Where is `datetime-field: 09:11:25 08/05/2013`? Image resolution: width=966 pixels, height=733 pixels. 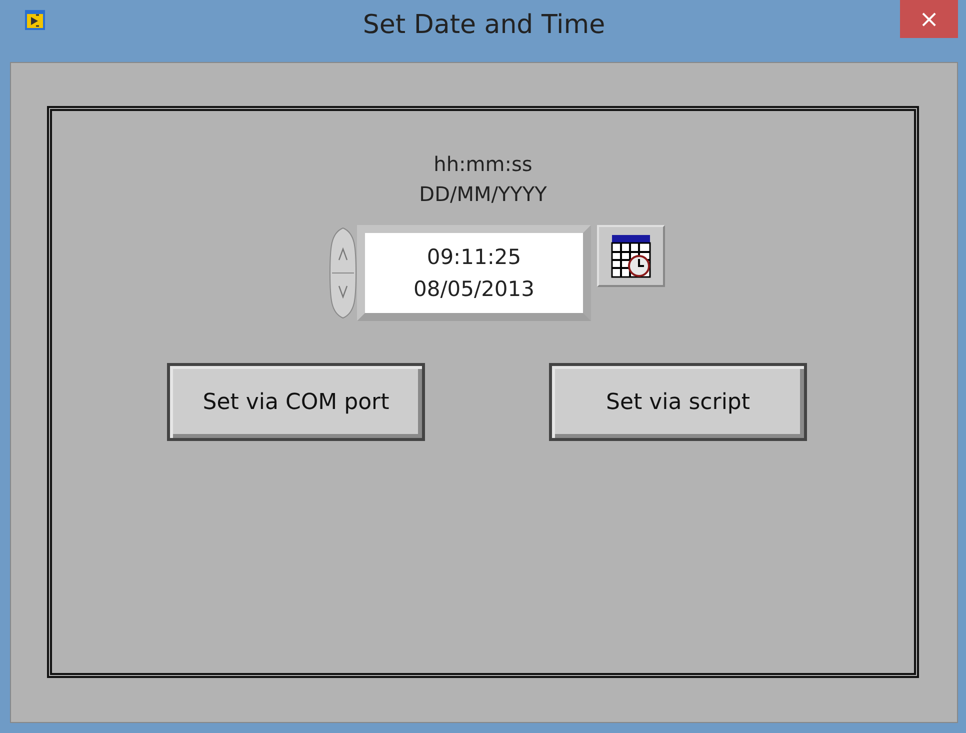
datetime-field: 09:11:25 08/05/2013 is located at coordinates (474, 273).